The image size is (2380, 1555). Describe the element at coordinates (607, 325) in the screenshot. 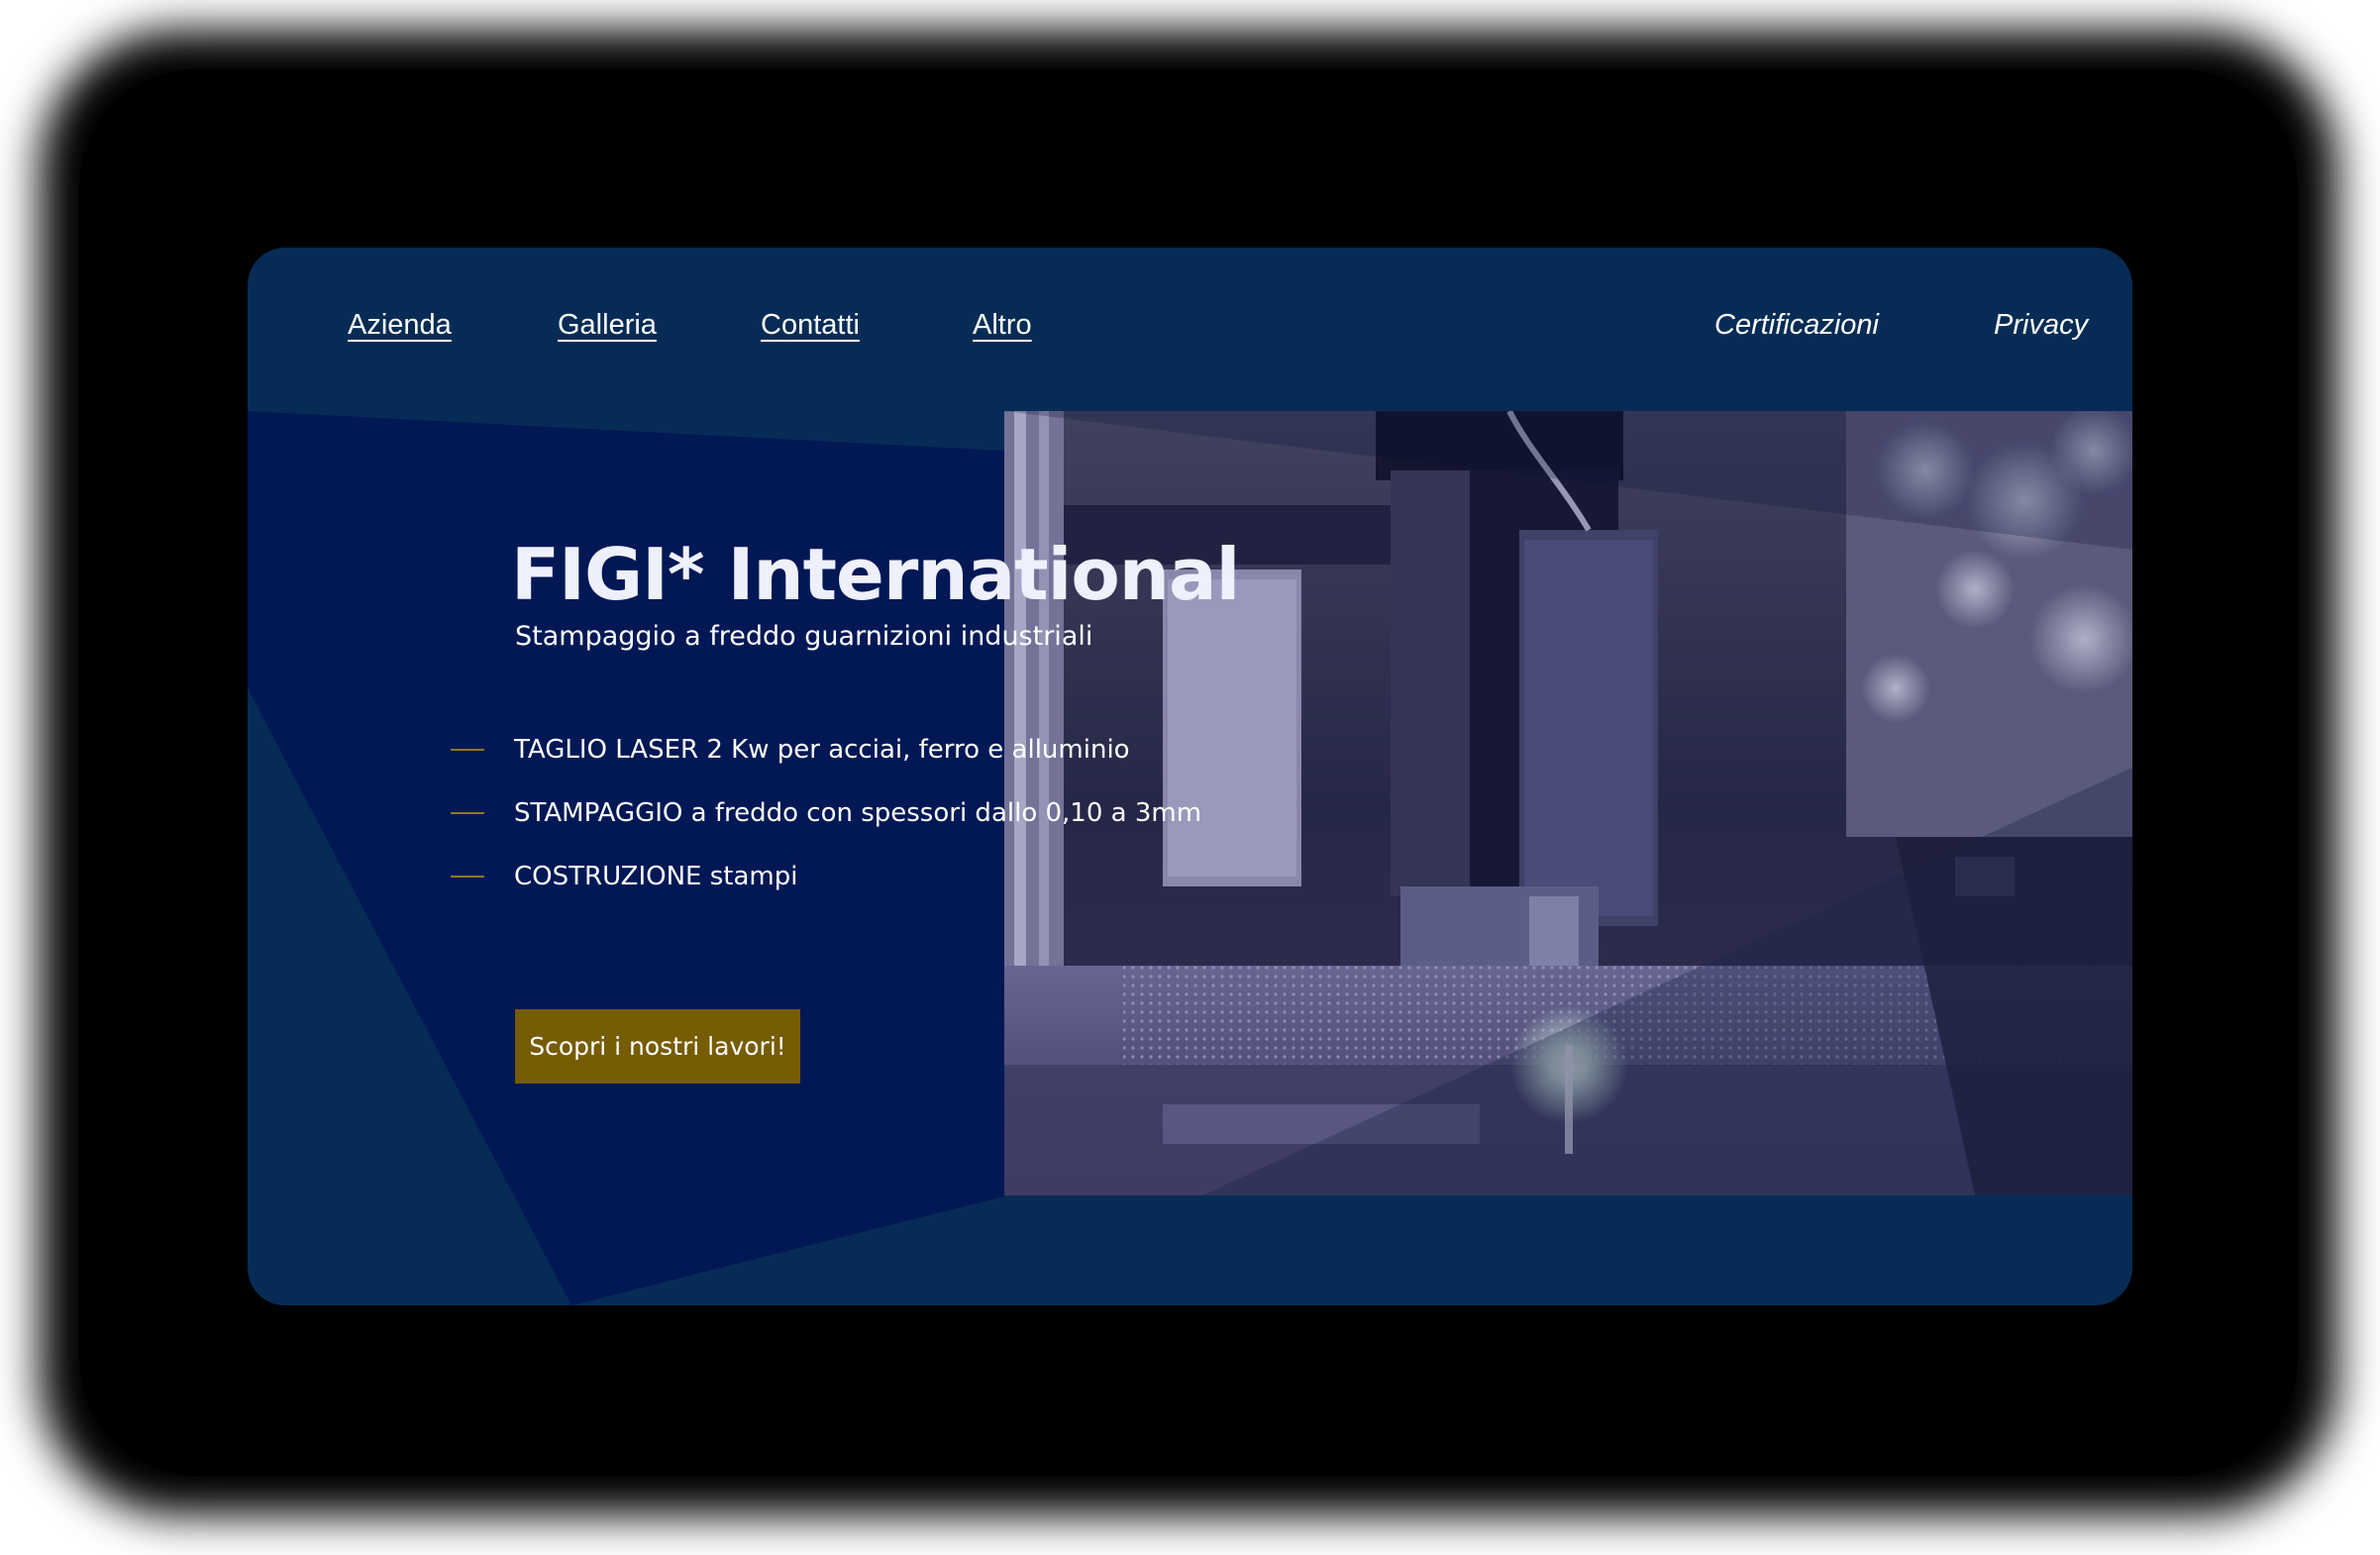

I see `nav-link-galleria: Galleria` at that location.